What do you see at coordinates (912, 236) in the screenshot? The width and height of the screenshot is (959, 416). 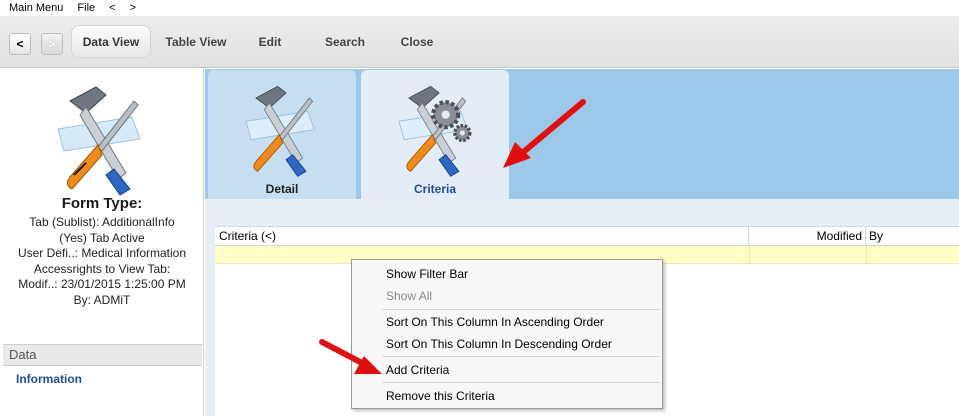 I see `column-header-by: By` at bounding box center [912, 236].